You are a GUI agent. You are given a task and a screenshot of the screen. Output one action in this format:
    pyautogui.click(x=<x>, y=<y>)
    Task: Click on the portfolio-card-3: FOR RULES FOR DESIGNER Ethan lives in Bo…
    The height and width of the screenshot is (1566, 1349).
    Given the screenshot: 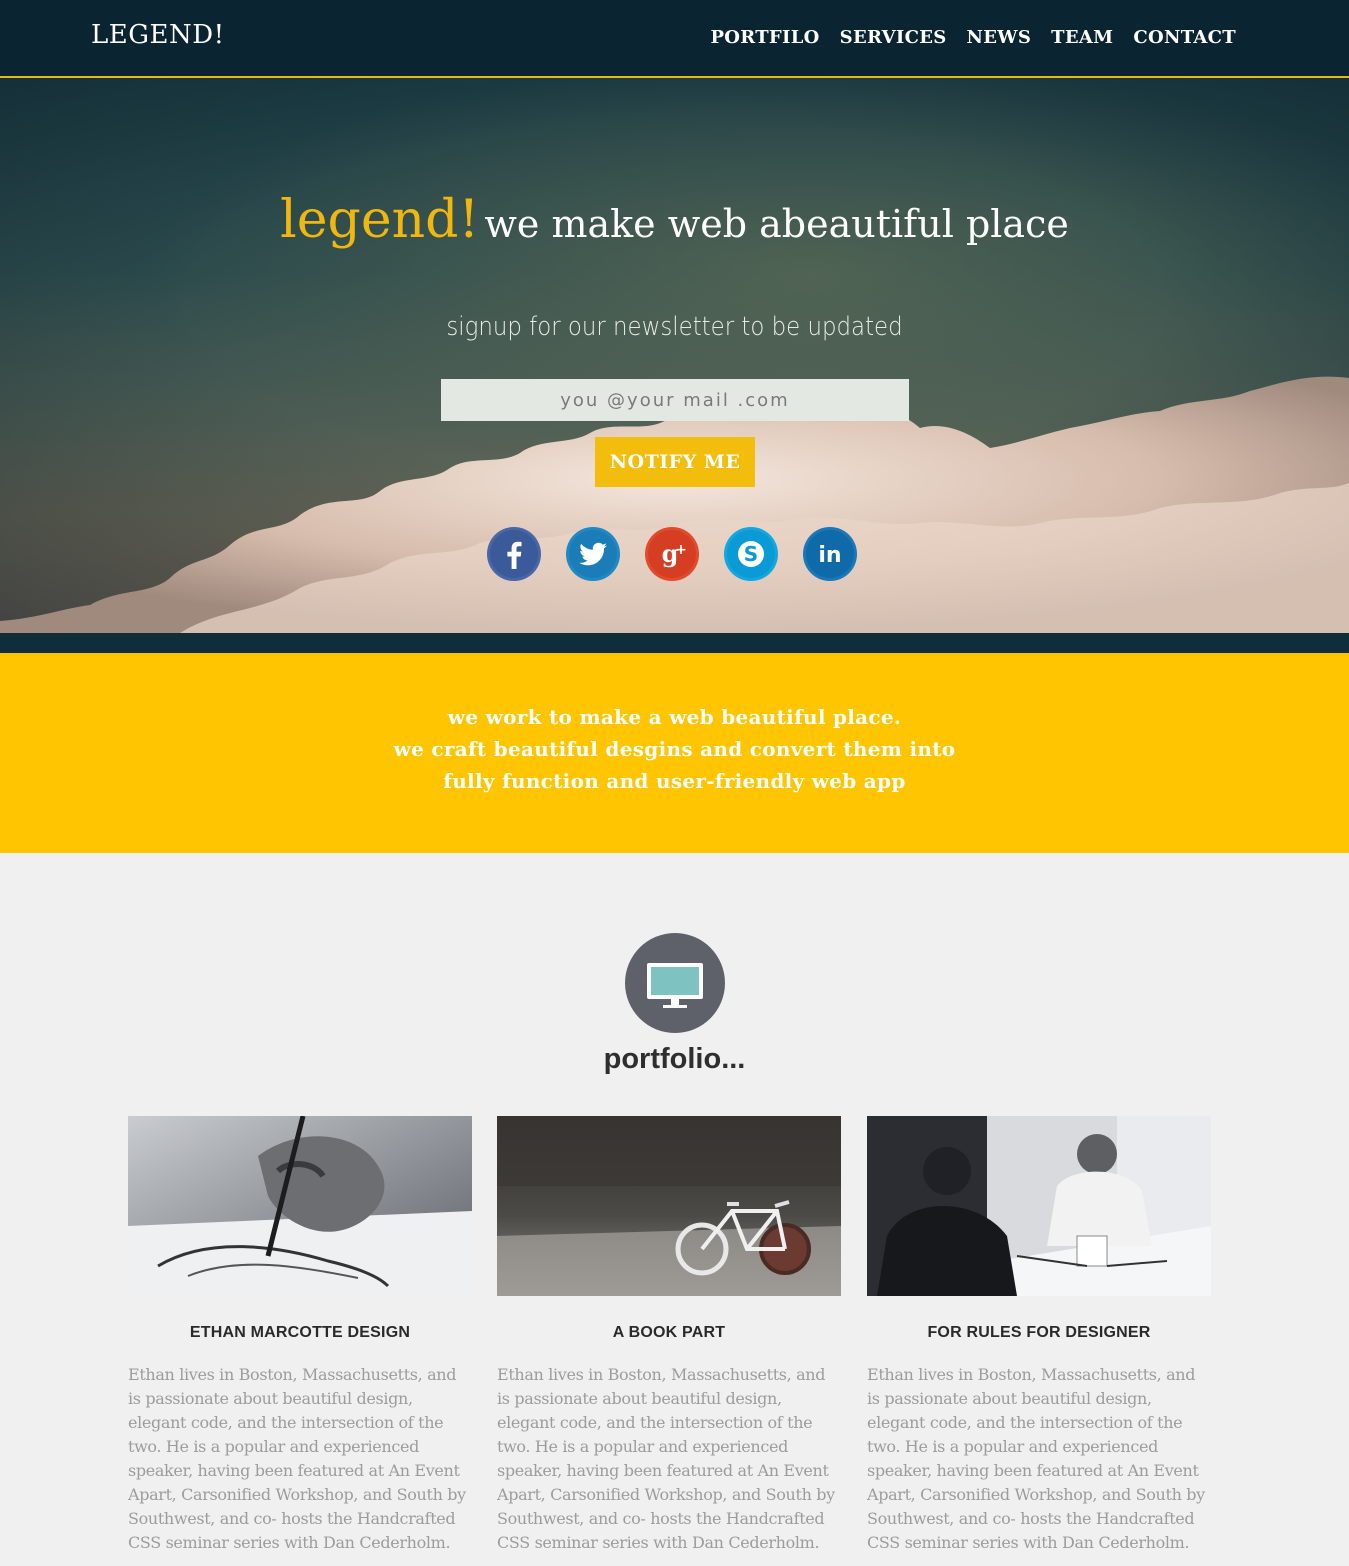 What is the action you would take?
    pyautogui.click(x=1039, y=1335)
    